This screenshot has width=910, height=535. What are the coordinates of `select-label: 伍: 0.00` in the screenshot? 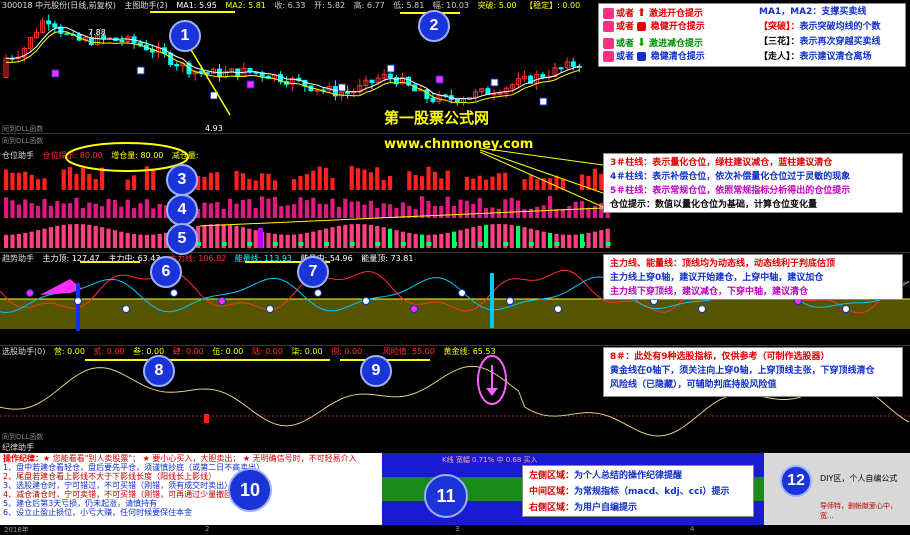 It's located at (228, 351).